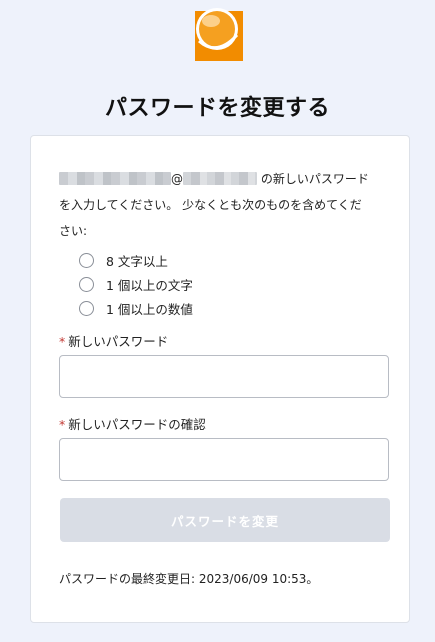 Image resolution: width=435 pixels, height=642 pixels. I want to click on requirement-label: 8 文字以上, so click(137, 261).